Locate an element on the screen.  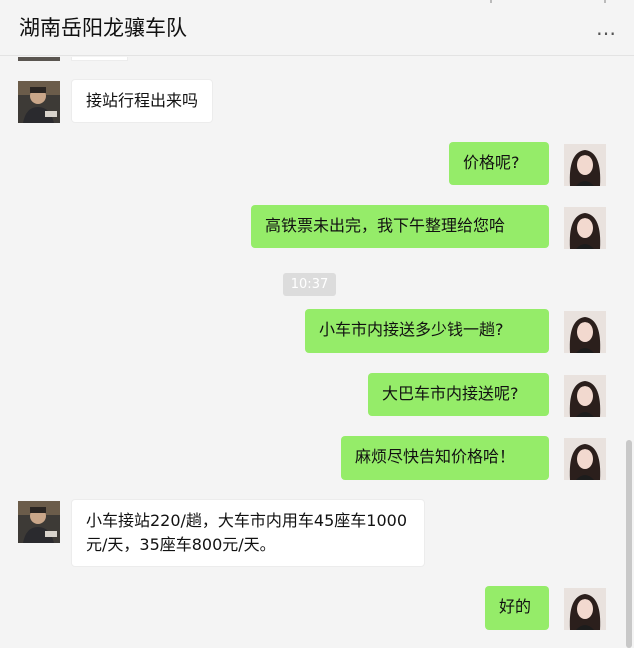
chat-title: 湖南岳阳龙骧车队 is located at coordinates (103, 28).